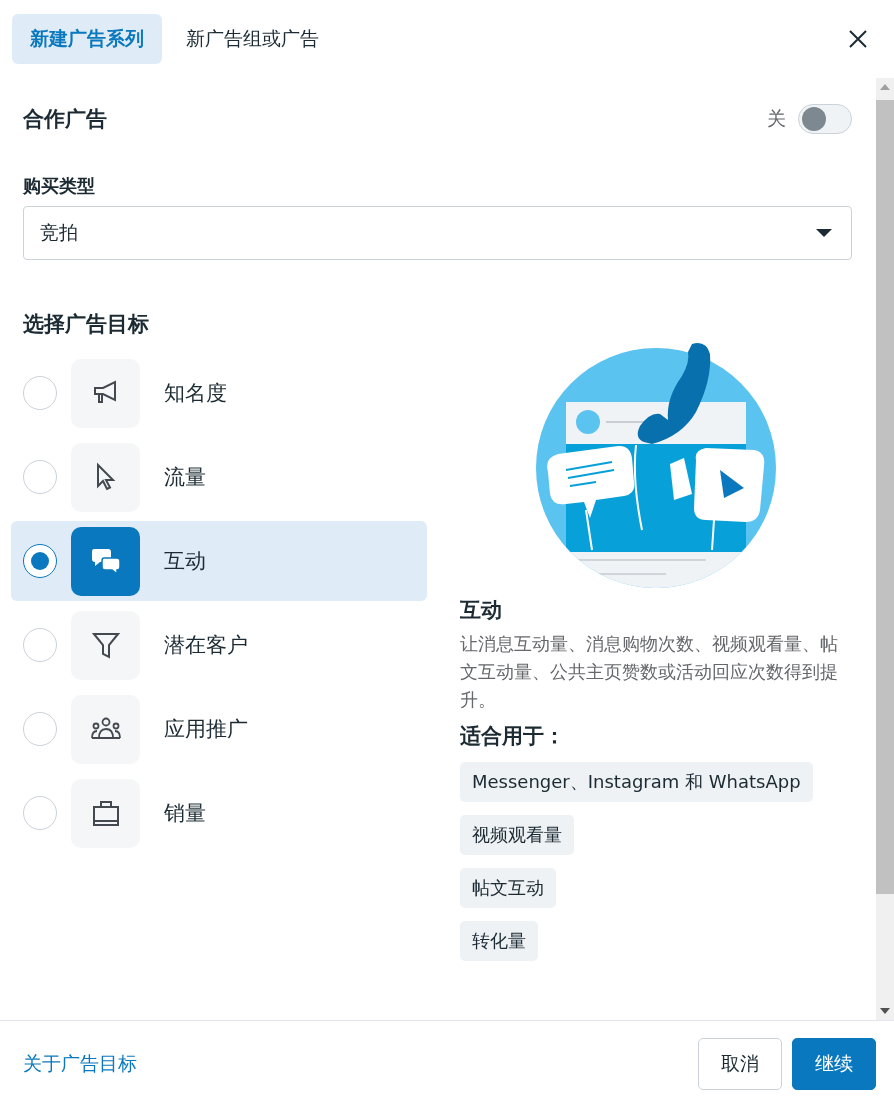 The width and height of the screenshot is (894, 1106). I want to click on objective-description: 让消息互动量、消息购物次数、视频观看量、帖文互动量、公共主页赞数或活动回应次数得到提升。, so click(649, 672).